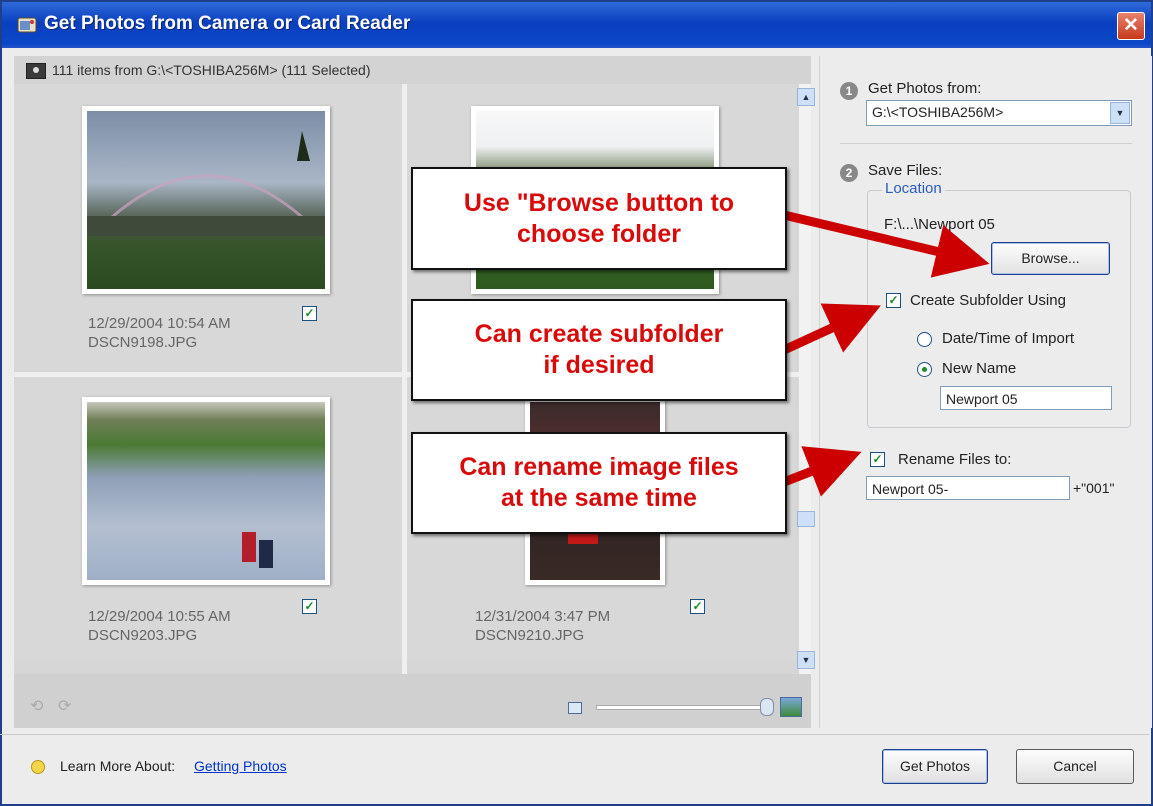 Image resolution: width=1153 pixels, height=806 pixels. I want to click on photo-filename: DSCN9203.JPG, so click(143, 635).